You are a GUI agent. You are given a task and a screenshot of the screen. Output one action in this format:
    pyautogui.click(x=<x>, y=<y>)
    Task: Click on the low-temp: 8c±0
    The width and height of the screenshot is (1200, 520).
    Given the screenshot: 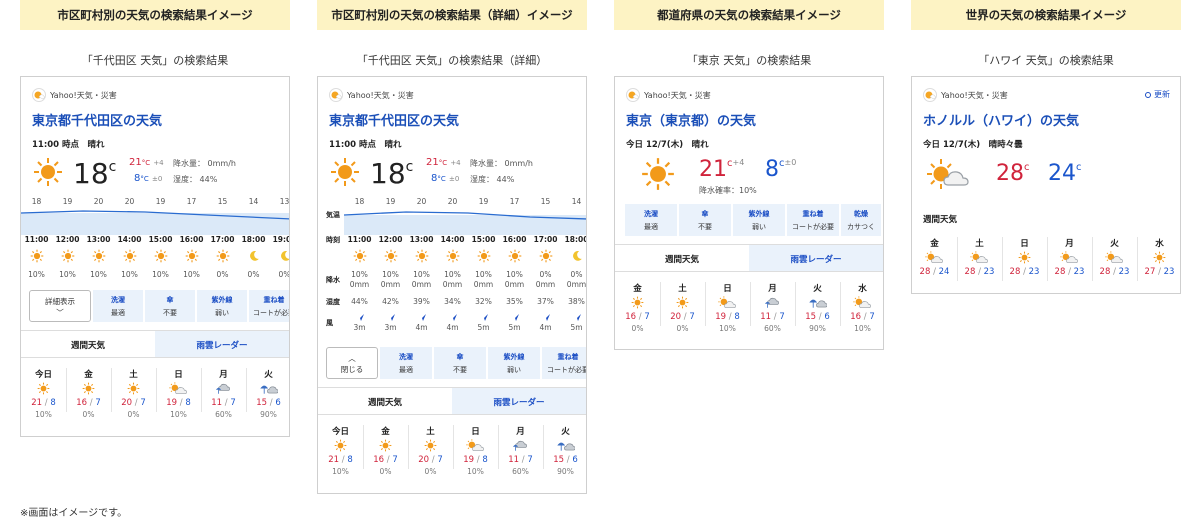 What is the action you would take?
    pyautogui.click(x=781, y=169)
    